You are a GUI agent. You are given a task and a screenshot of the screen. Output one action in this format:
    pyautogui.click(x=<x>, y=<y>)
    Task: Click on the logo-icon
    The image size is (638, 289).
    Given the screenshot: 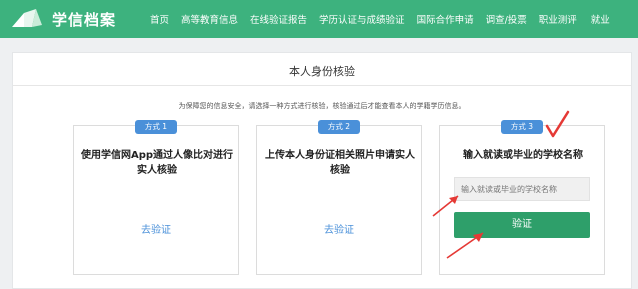 What is the action you would take?
    pyautogui.click(x=27, y=19)
    